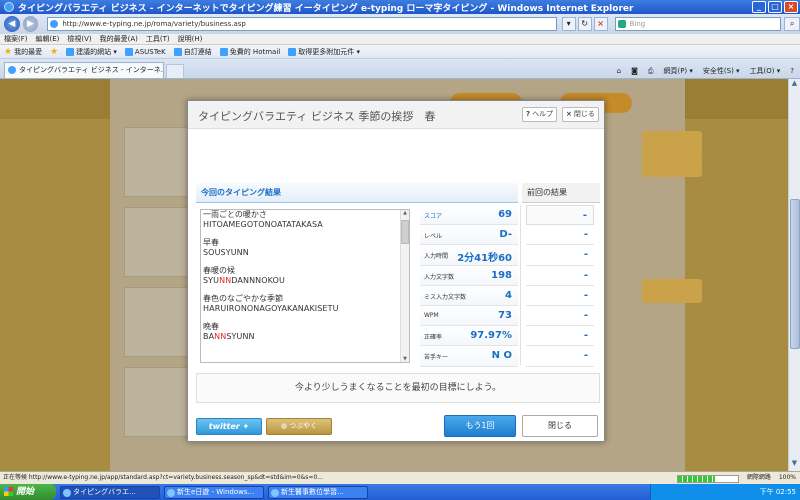 The width and height of the screenshot is (800, 500). I want to click on cmd-help: ?, so click(792, 71).